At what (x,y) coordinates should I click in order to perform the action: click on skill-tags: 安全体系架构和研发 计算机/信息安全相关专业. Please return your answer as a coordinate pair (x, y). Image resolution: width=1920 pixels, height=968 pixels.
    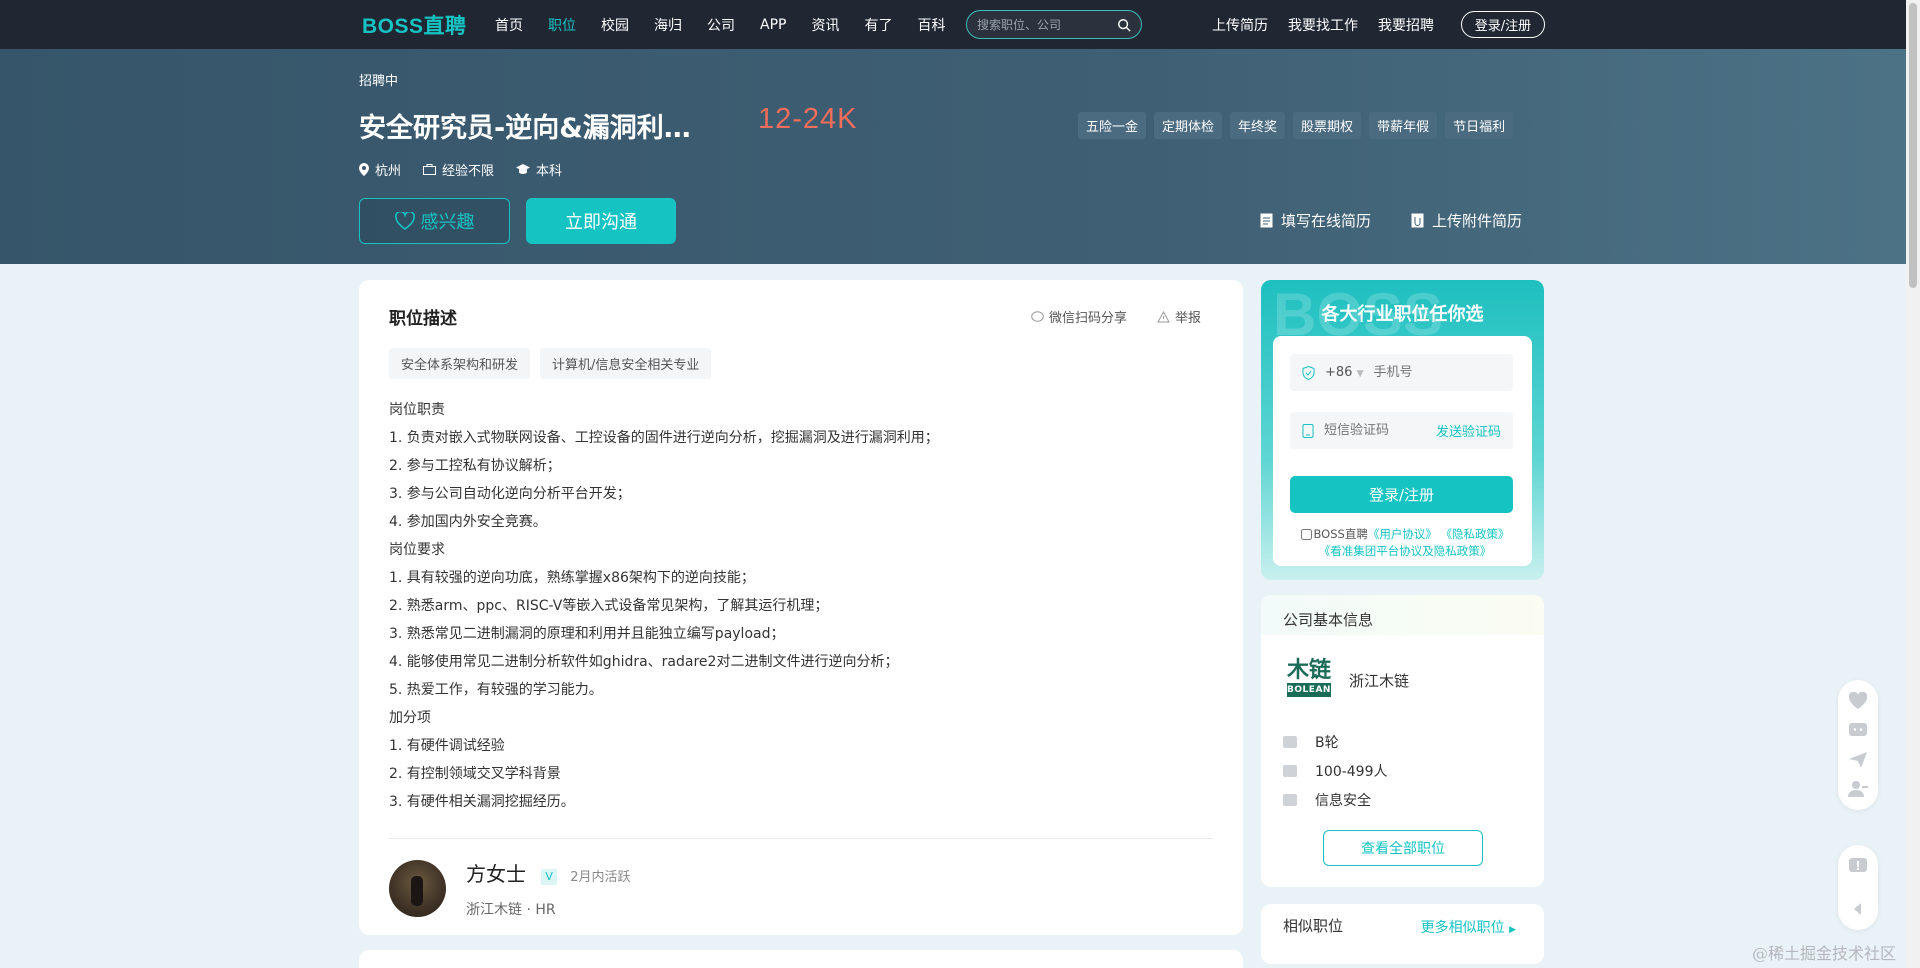
    Looking at the image, I should click on (550, 363).